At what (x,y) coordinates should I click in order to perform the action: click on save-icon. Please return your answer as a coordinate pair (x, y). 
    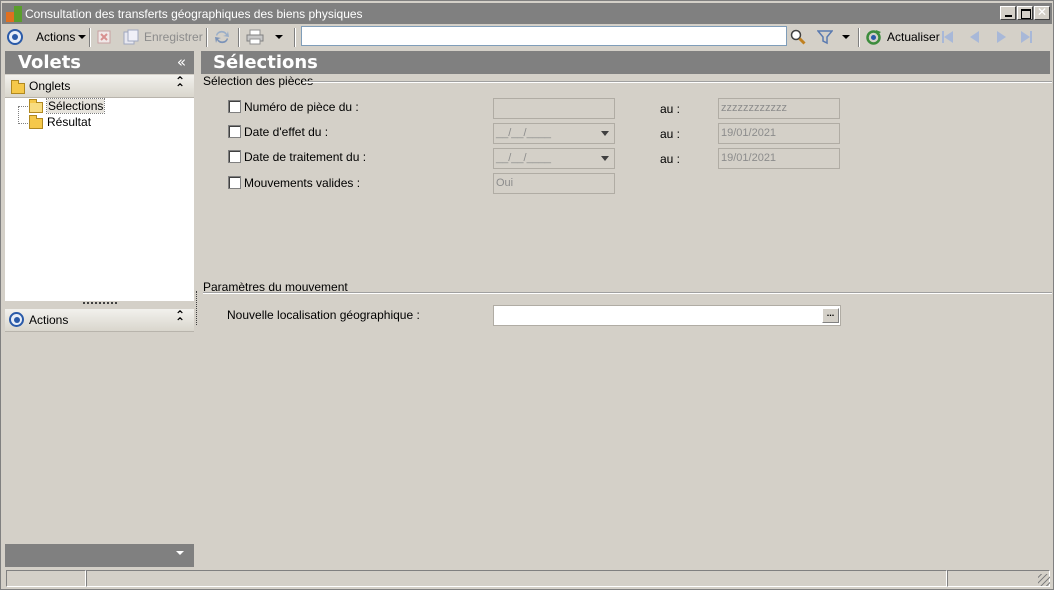
    Looking at the image, I should click on (131, 37).